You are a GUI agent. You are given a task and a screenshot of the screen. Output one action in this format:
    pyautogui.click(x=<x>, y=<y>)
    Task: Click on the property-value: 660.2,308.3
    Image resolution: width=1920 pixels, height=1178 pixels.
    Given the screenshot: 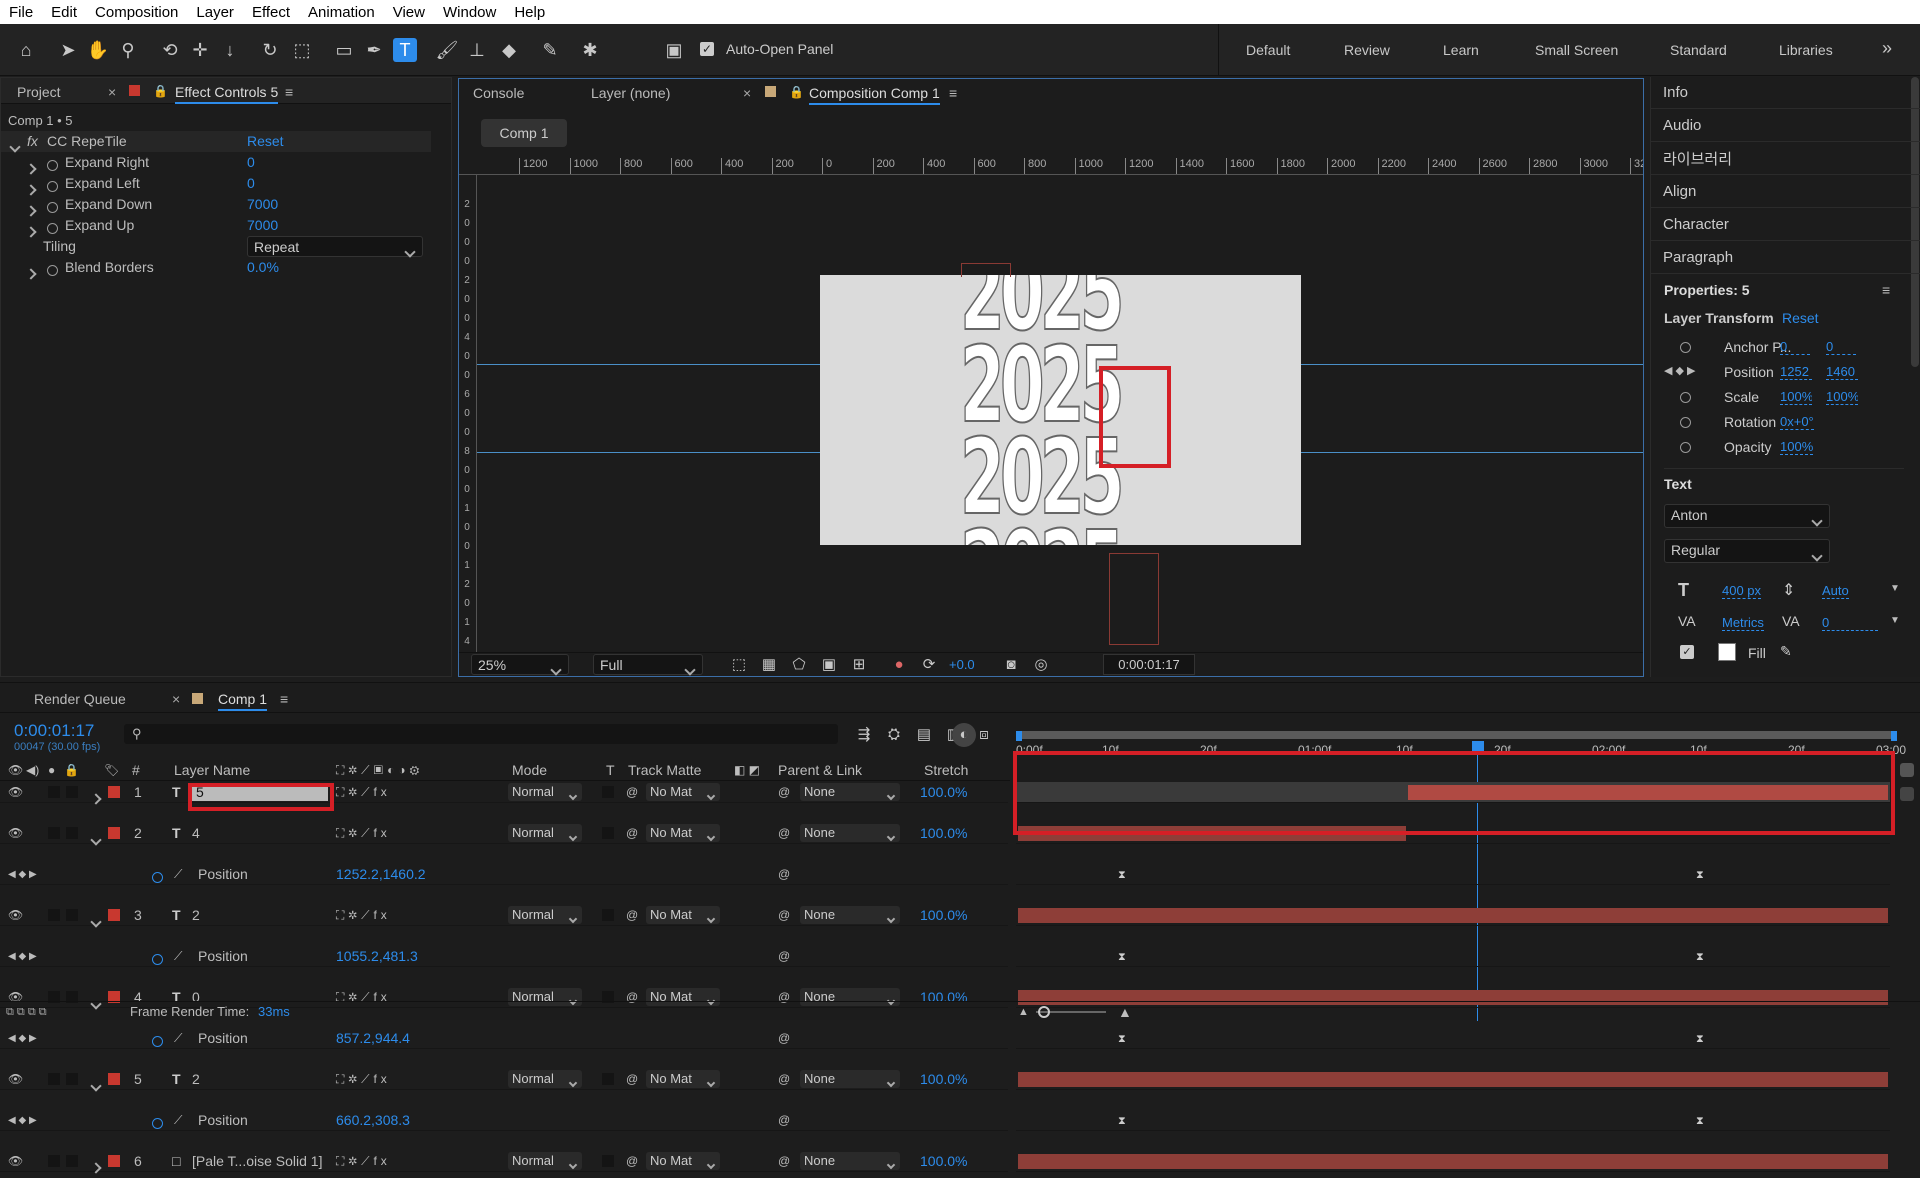 What is the action you would take?
    pyautogui.click(x=373, y=1120)
    